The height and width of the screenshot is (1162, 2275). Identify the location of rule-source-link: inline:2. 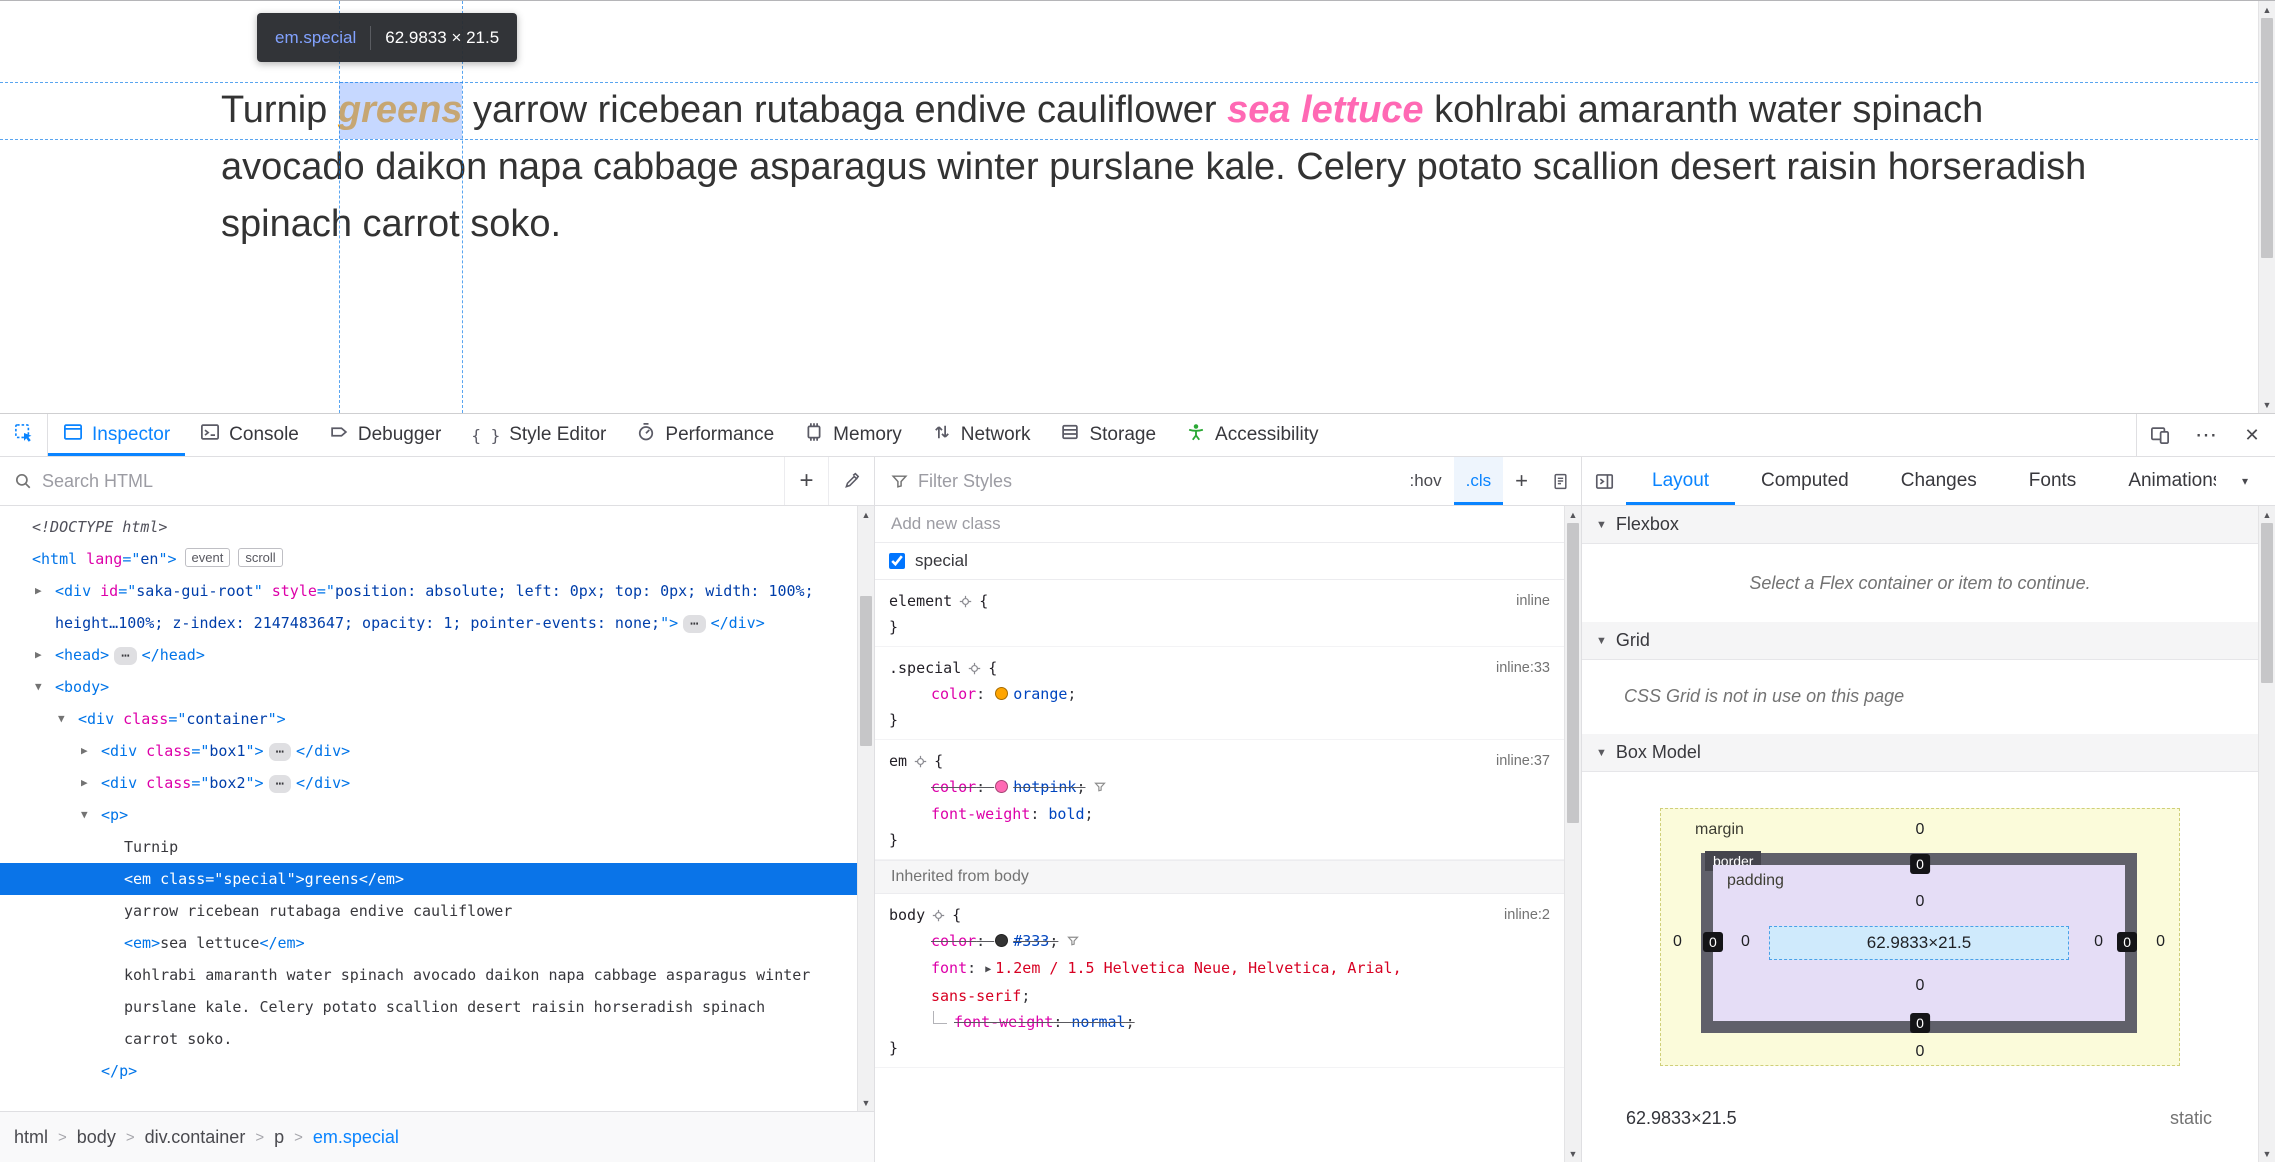
(1527, 915).